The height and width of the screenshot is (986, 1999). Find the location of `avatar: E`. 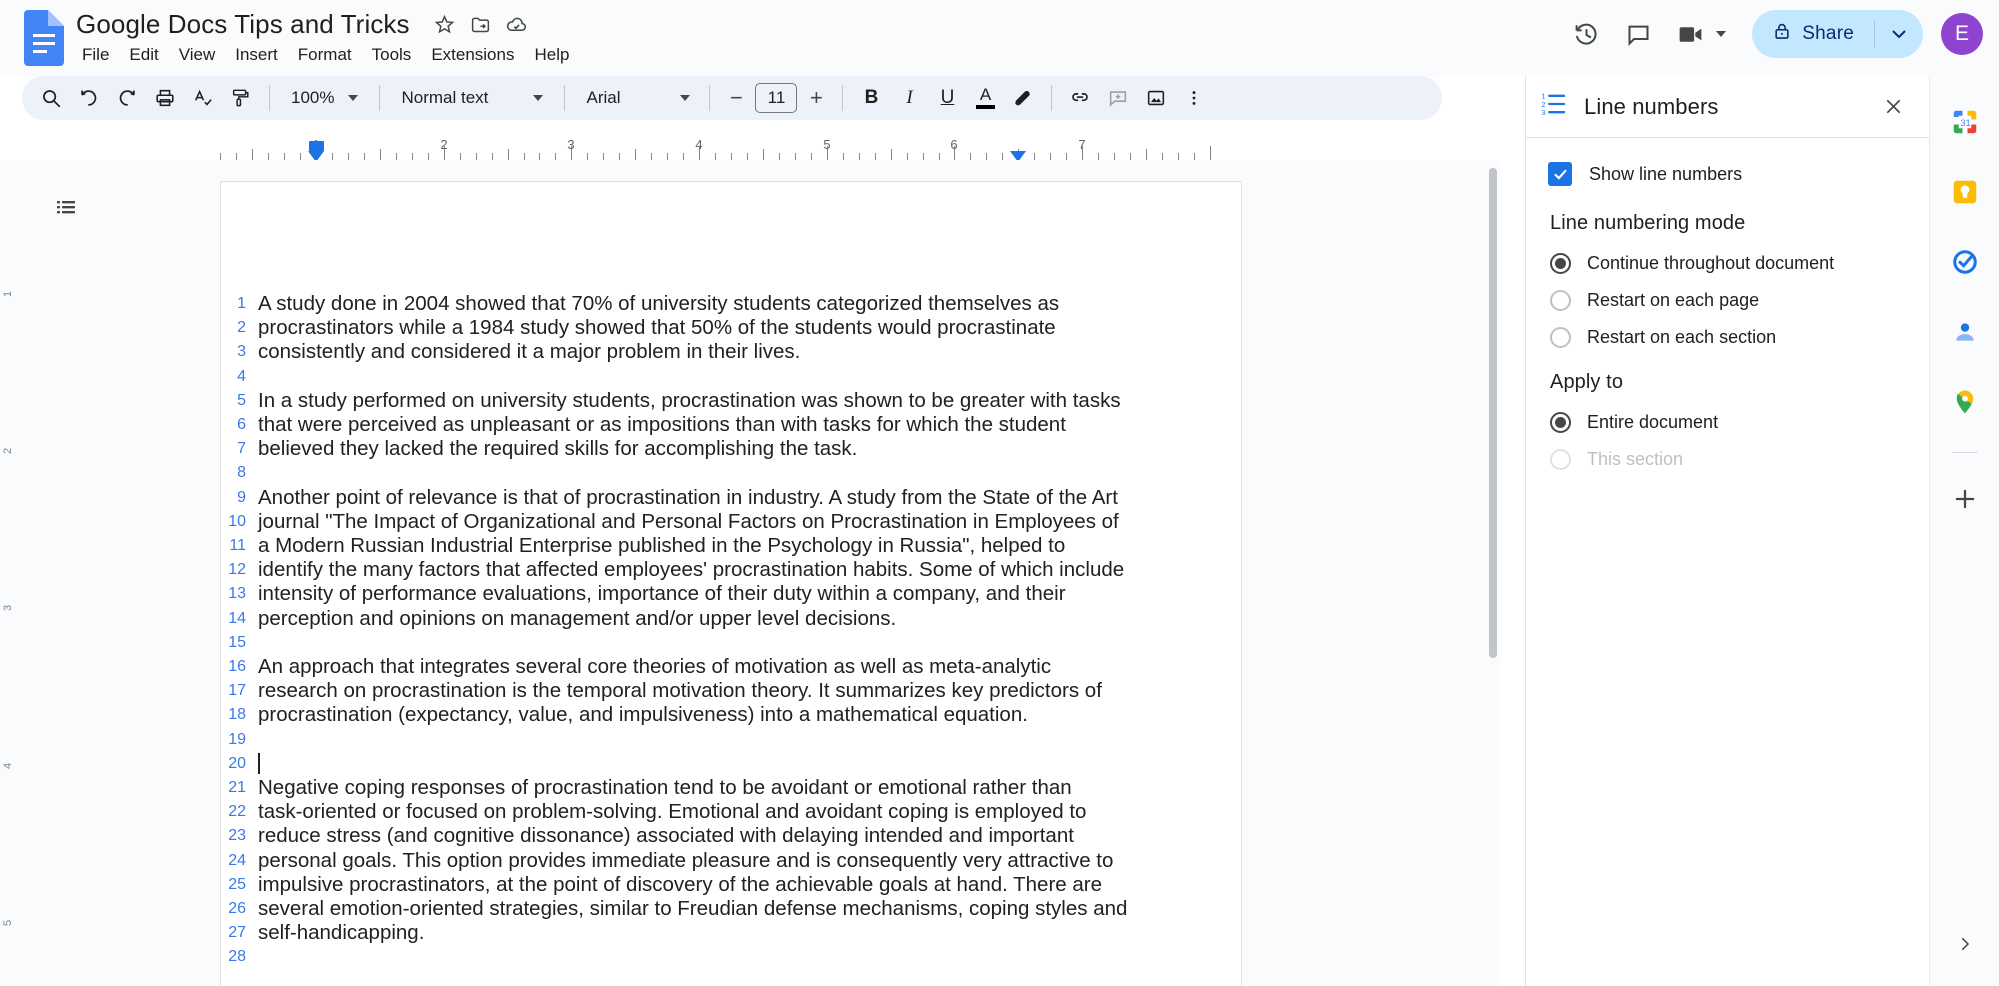

avatar: E is located at coordinates (1962, 34).